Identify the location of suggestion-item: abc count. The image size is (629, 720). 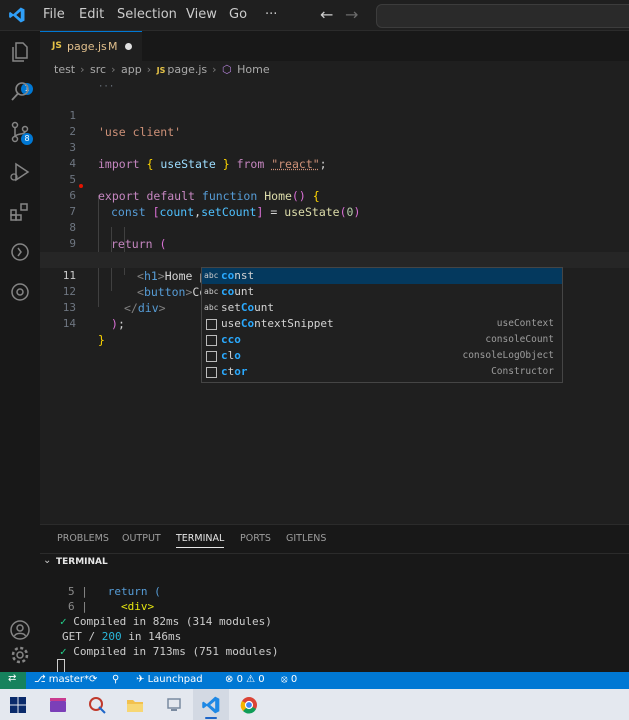
(382, 292).